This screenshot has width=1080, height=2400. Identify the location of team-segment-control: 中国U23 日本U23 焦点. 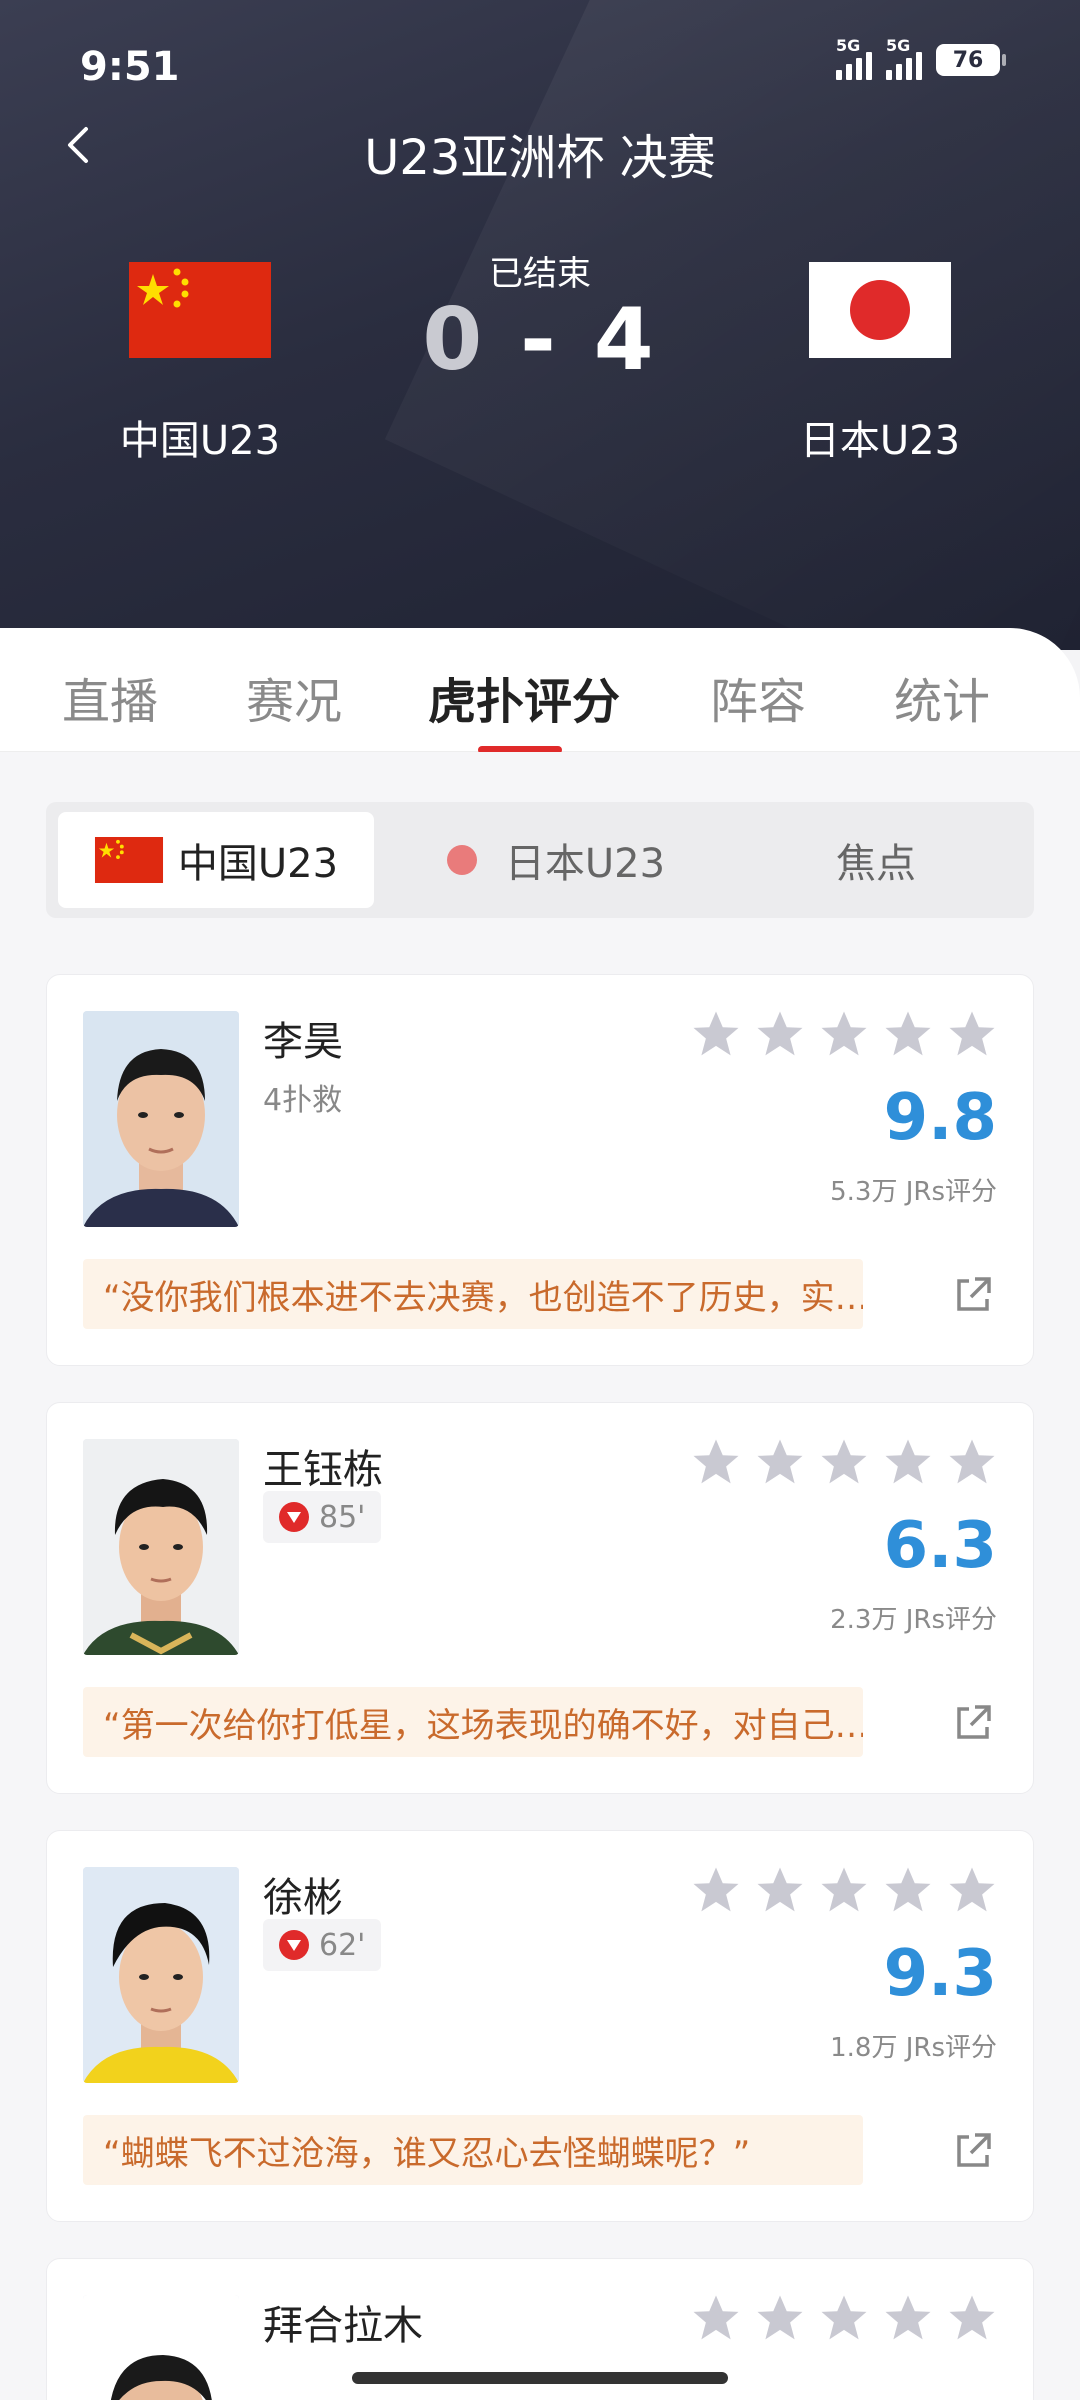
(540, 860).